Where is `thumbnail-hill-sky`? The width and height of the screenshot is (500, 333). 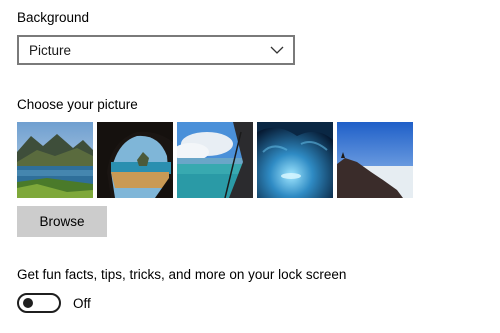
thumbnail-hill-sky is located at coordinates (375, 160).